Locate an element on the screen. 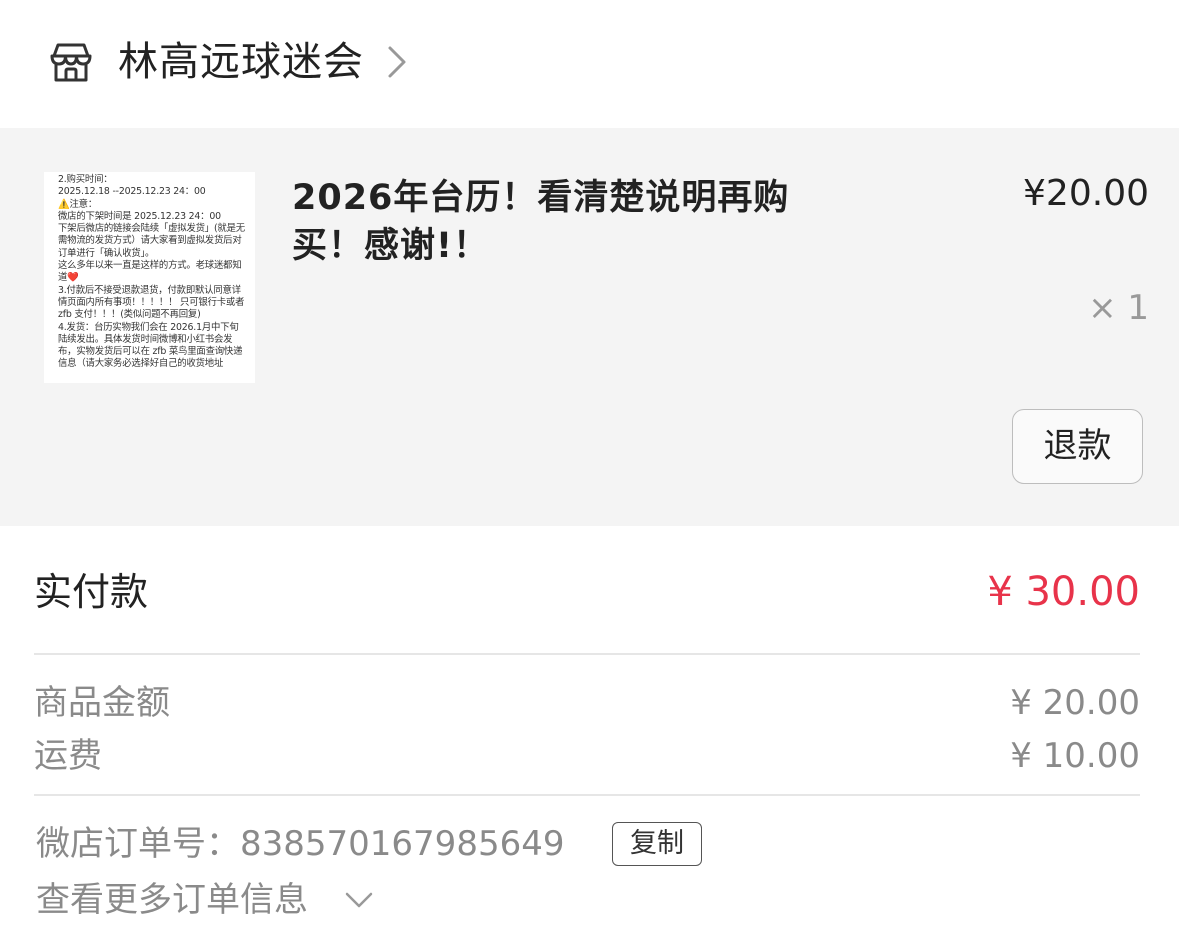  thumbnail-line: 布，实物发货后可以在 zfb 菜鸟里面查询快递 is located at coordinates (150, 352).